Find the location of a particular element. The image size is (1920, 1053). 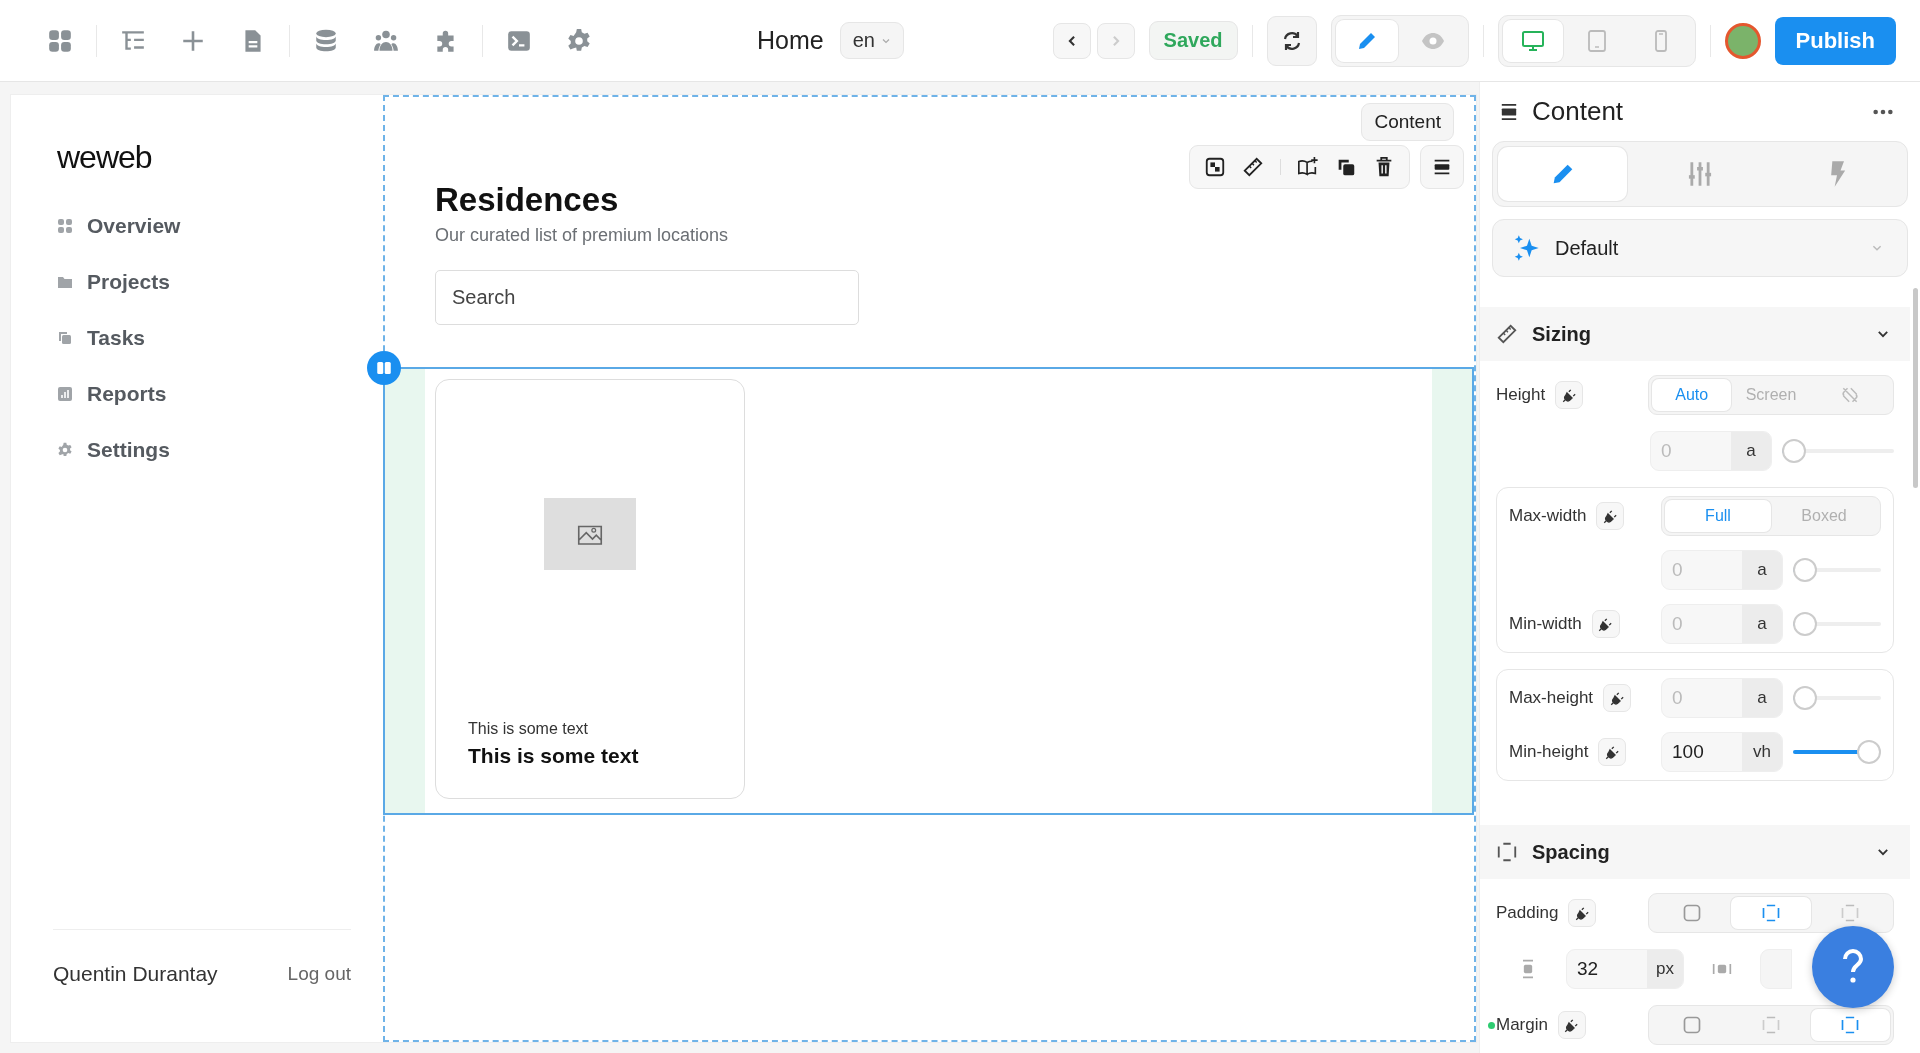

section-header: Spacing is located at coordinates (1695, 852).